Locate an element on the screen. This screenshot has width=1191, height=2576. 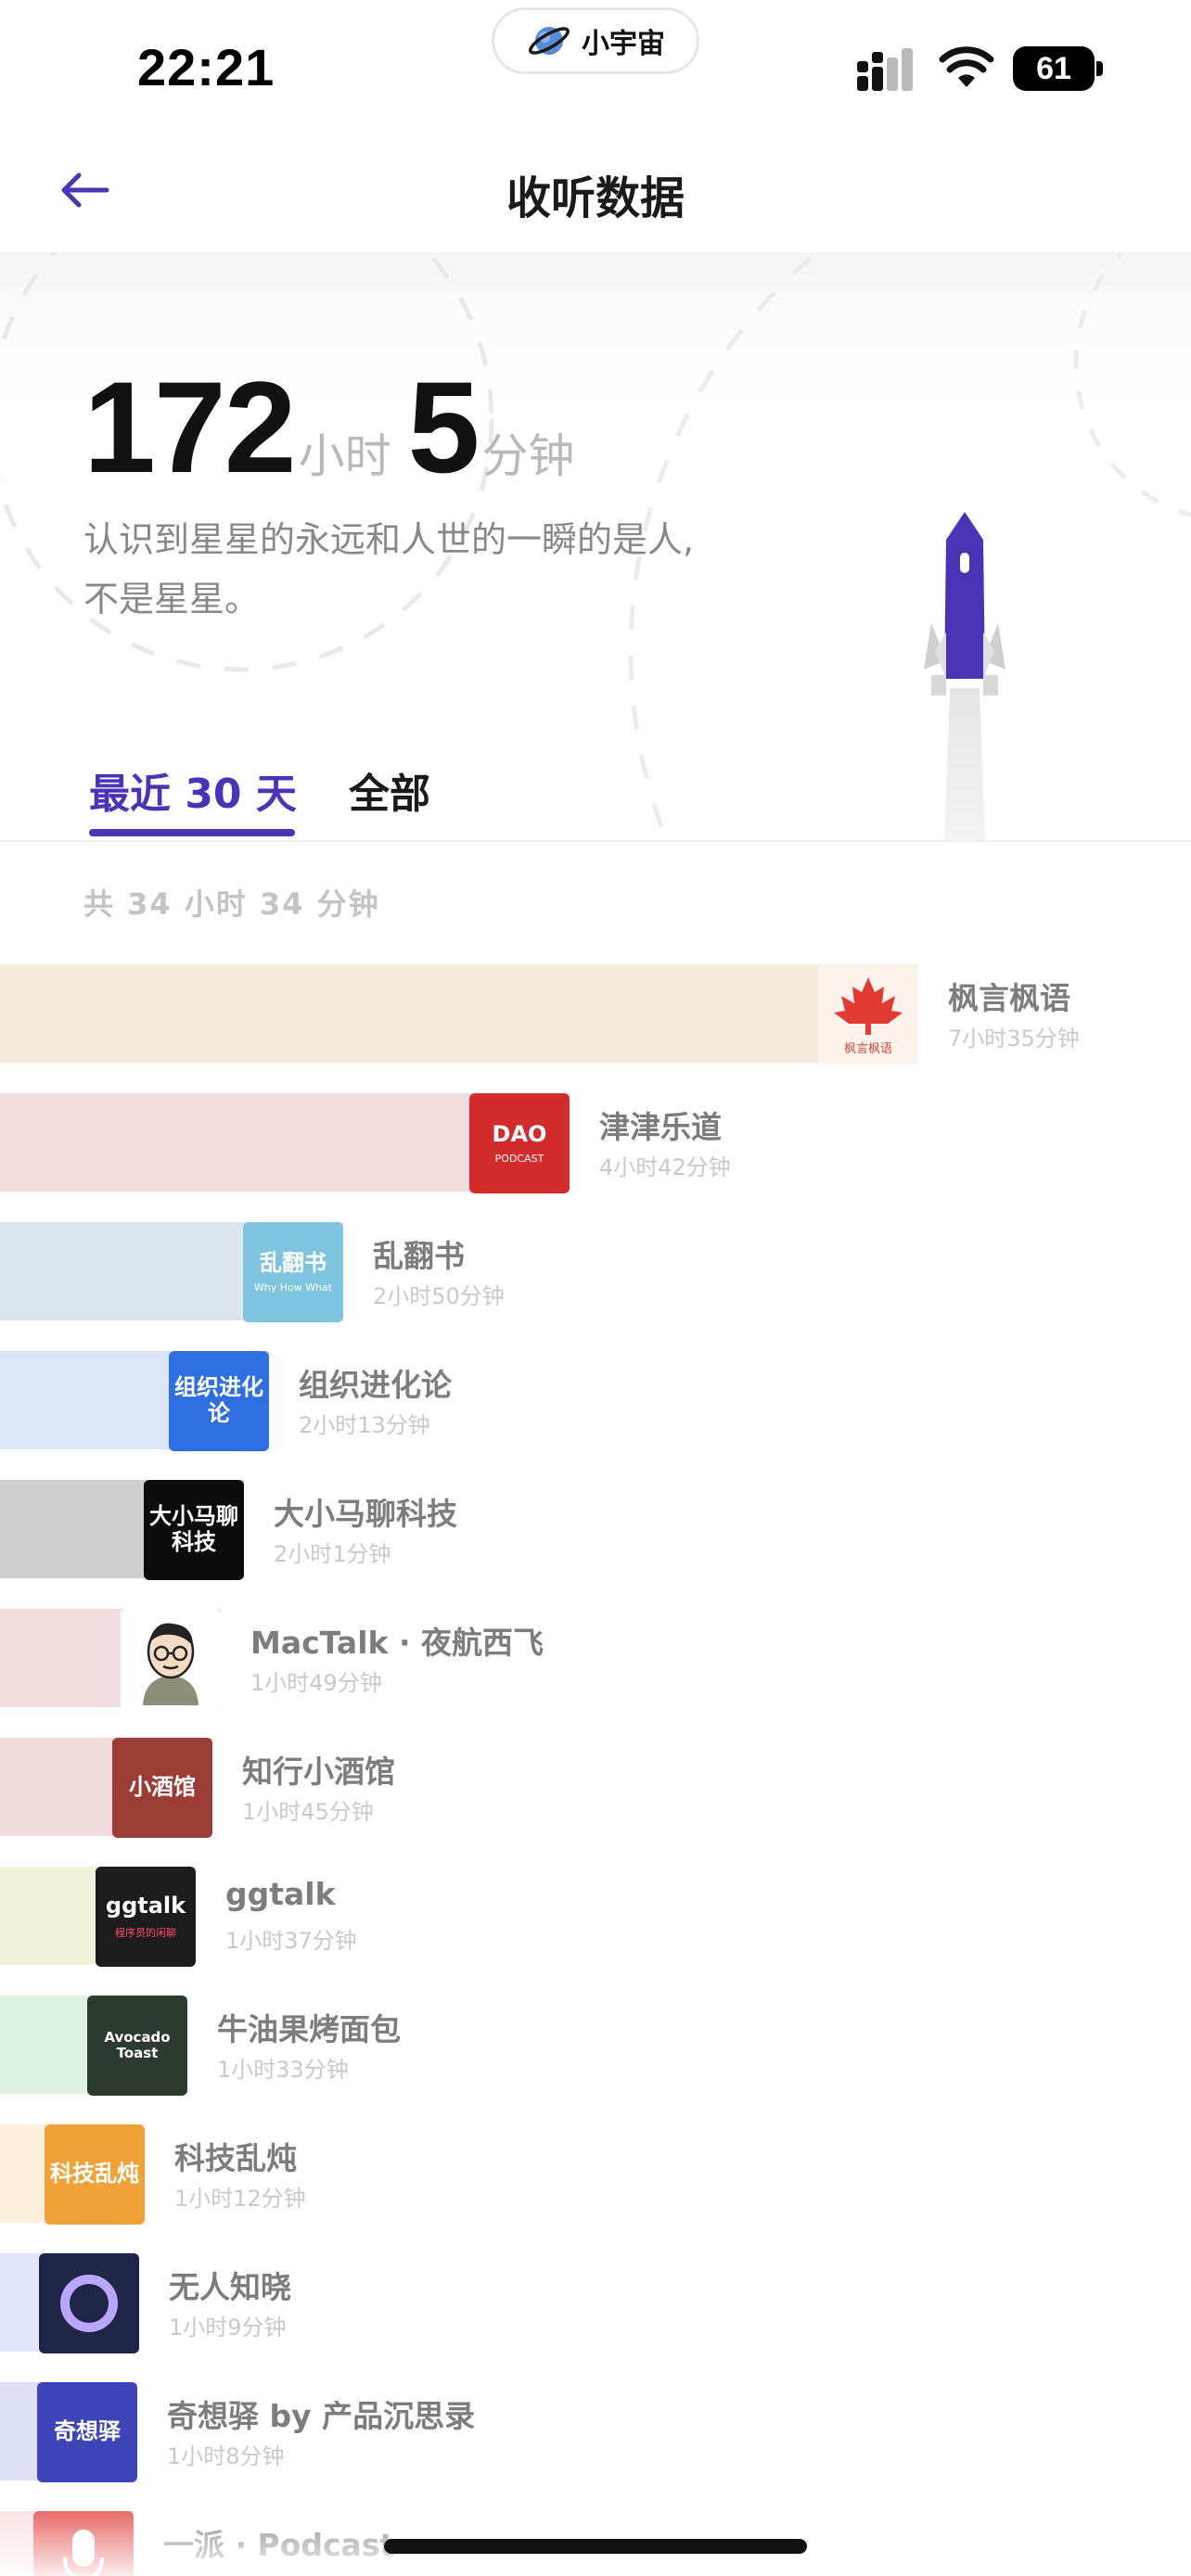
podcast-cover: 枫言枫语 is located at coordinates (868, 1015).